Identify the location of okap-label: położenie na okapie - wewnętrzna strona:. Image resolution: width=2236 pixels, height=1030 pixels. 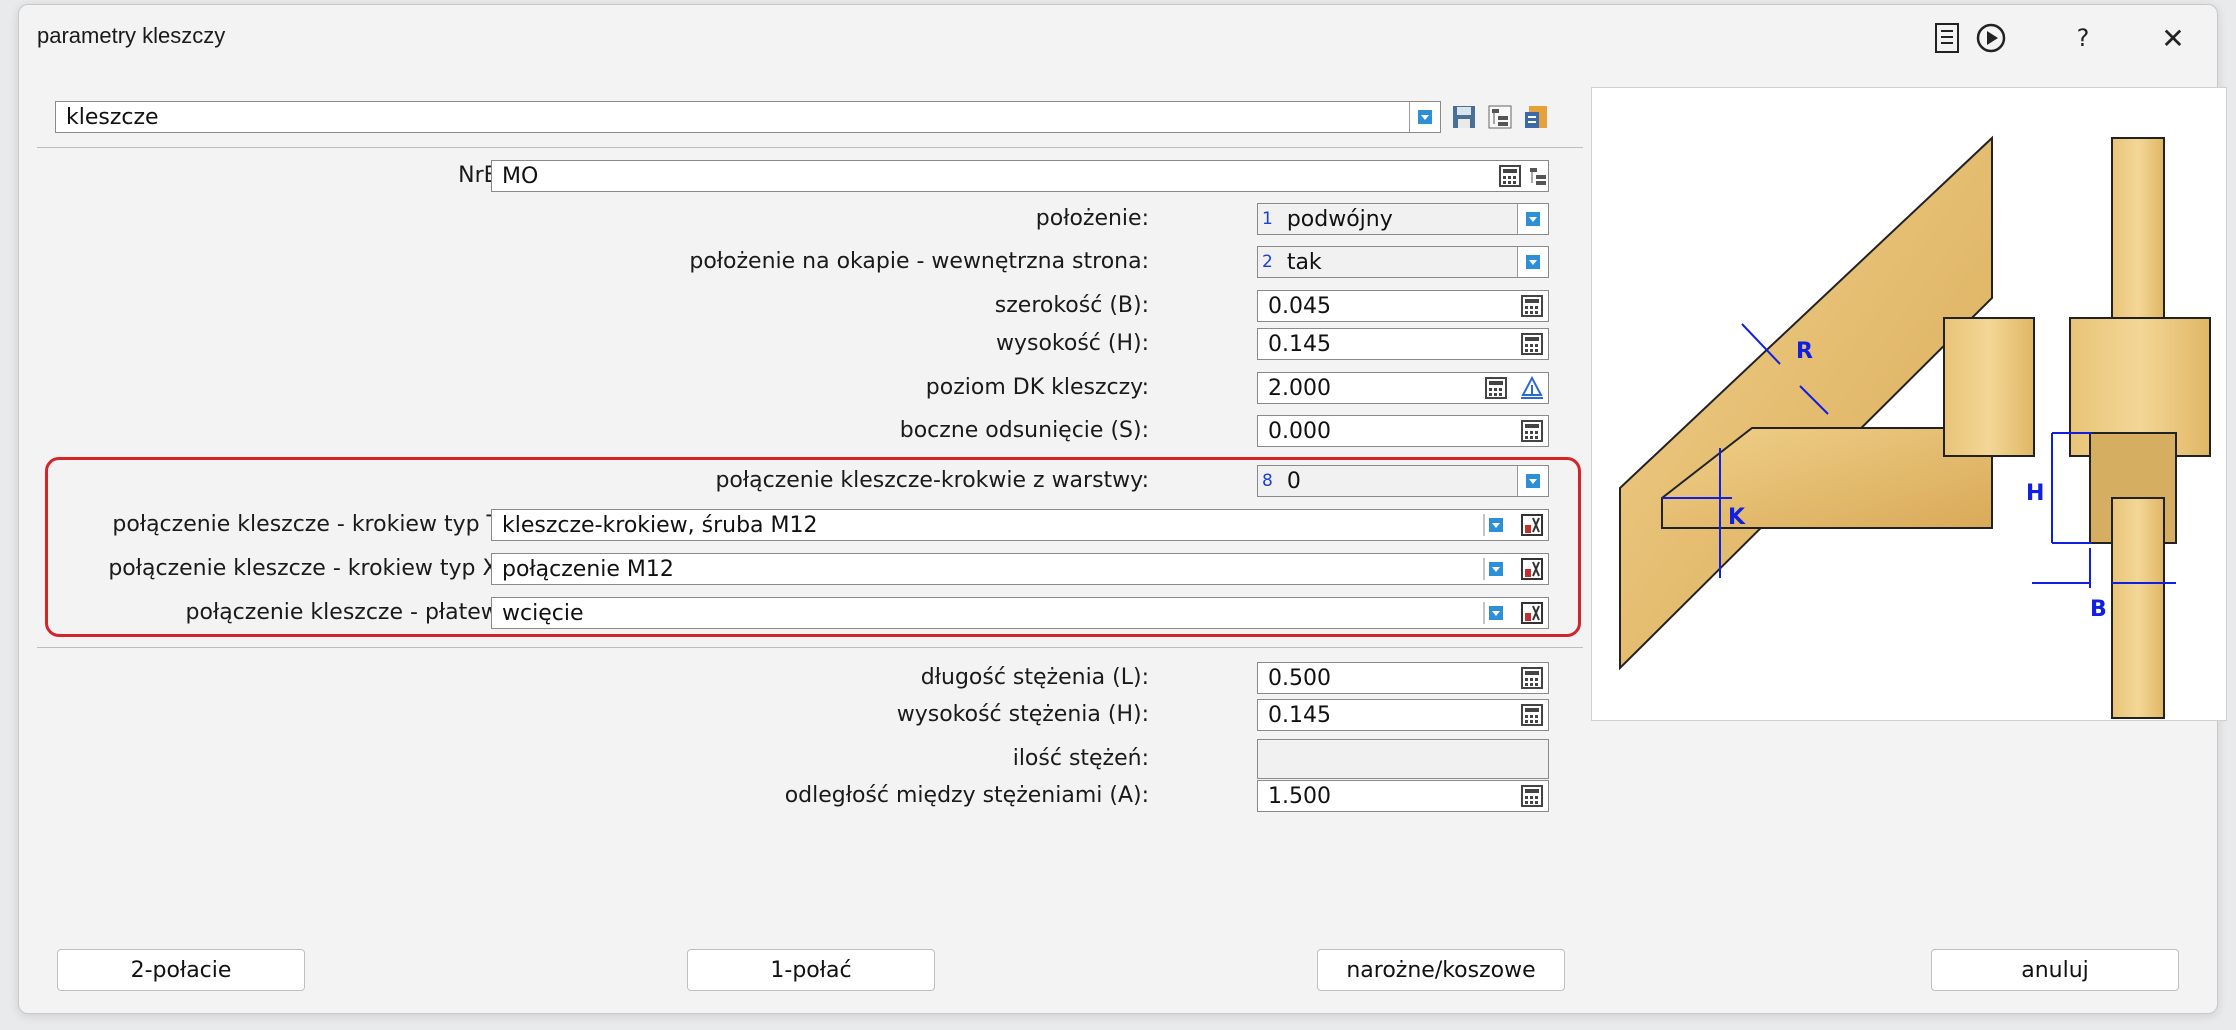
(919, 261).